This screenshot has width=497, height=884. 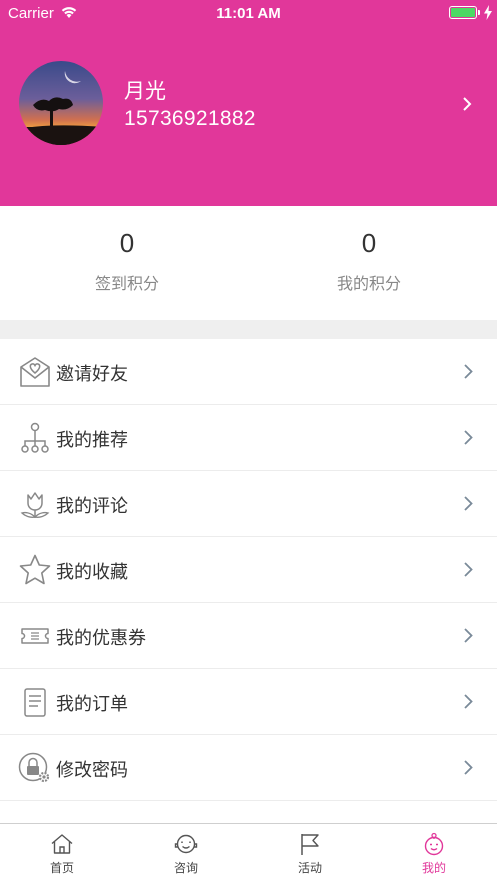 What do you see at coordinates (92, 374) in the screenshot?
I see `menu-item-label: 邀请好友` at bounding box center [92, 374].